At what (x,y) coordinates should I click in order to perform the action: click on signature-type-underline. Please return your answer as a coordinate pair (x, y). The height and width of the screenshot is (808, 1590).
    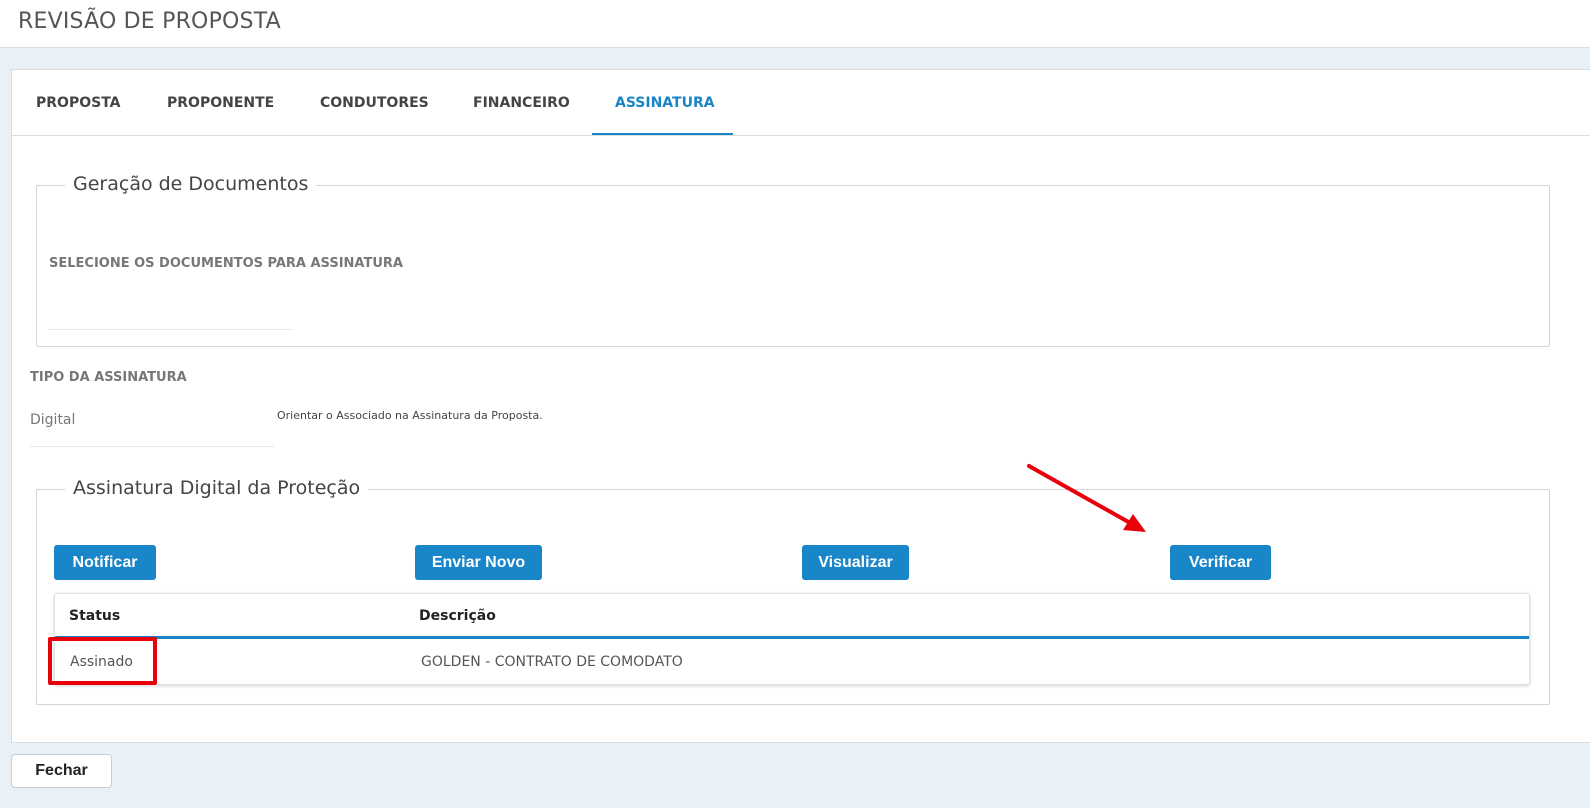
    Looking at the image, I should click on (152, 446).